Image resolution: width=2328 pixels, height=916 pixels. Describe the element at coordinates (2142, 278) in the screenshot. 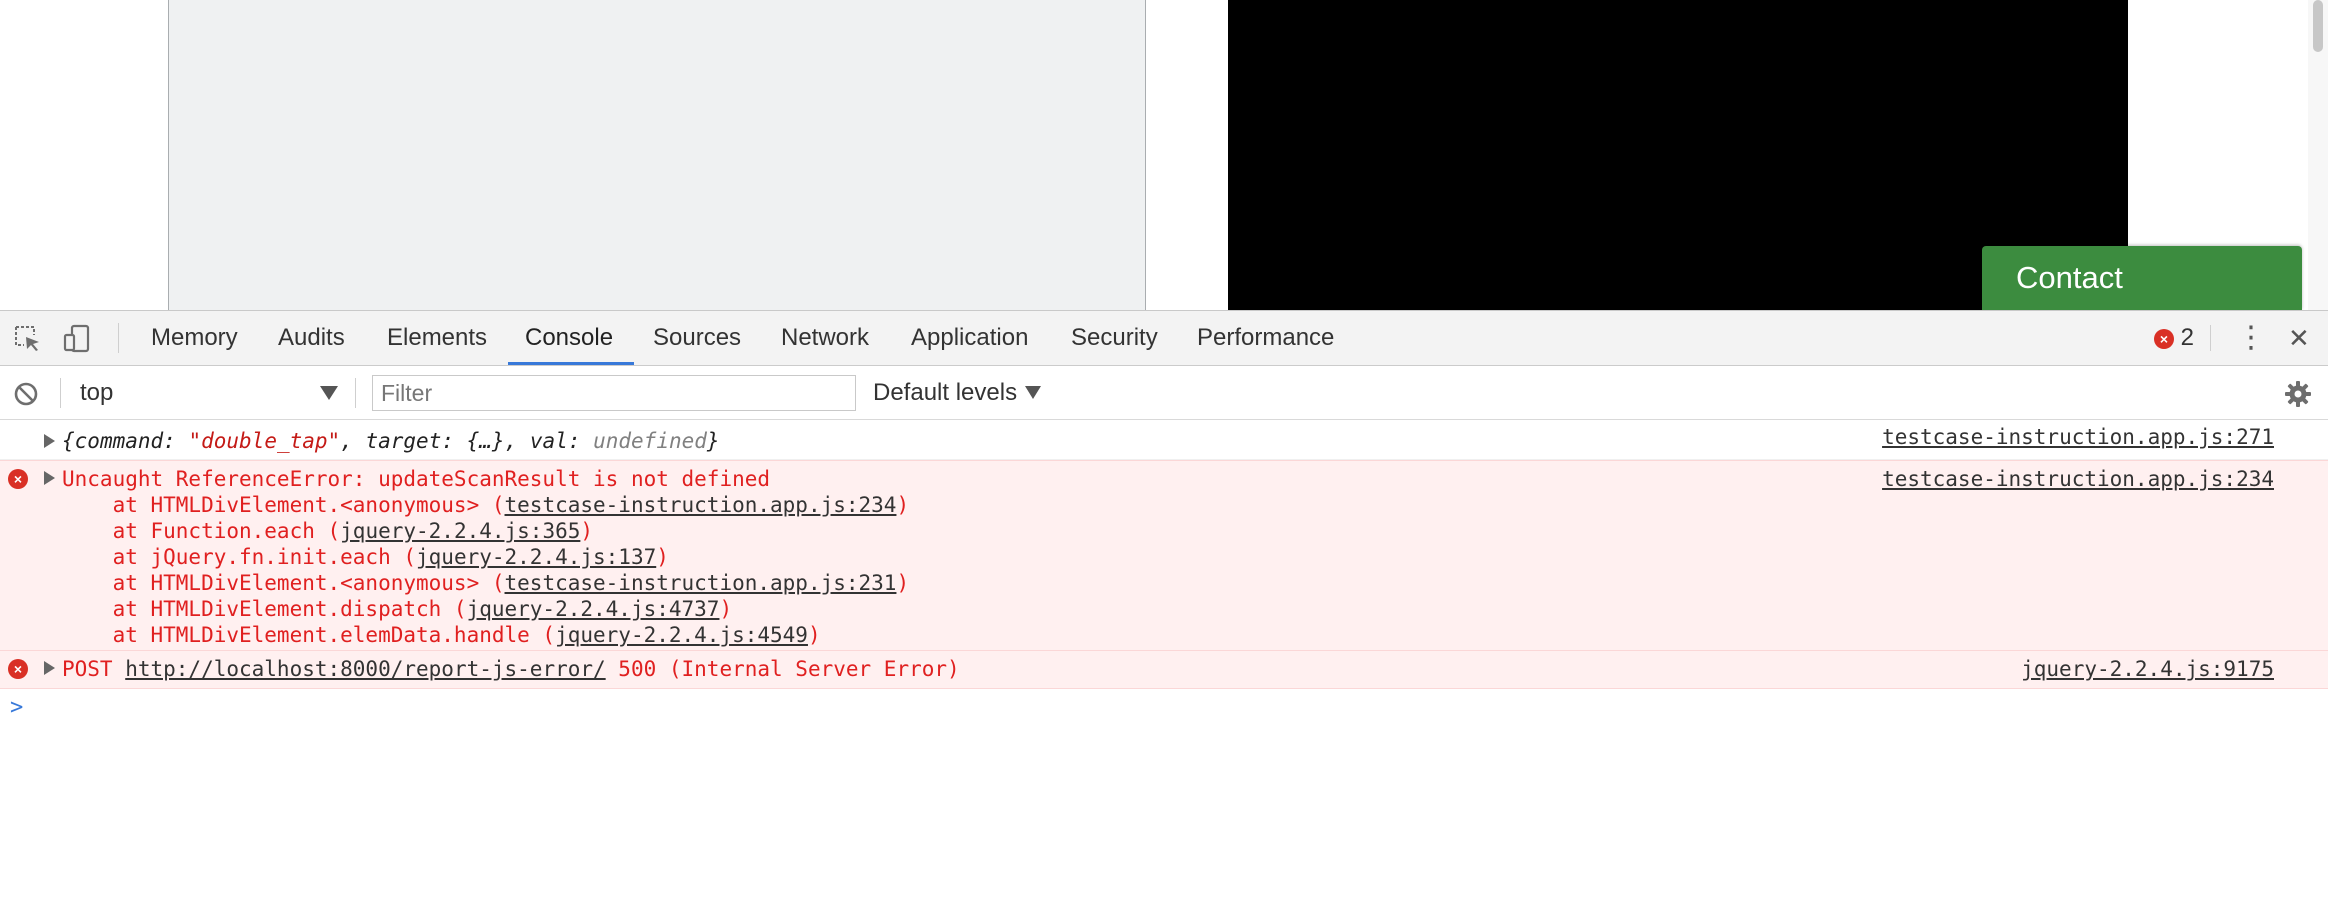

I see `contact-button: Contact` at that location.